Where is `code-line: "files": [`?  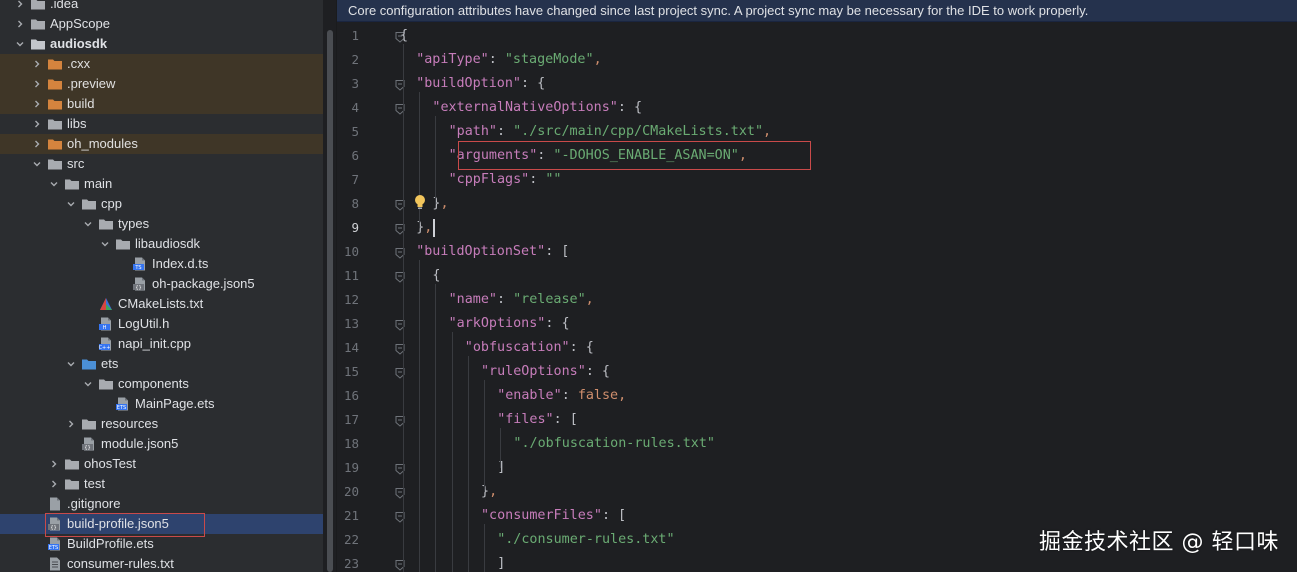
code-line: "files": [ is located at coordinates (537, 420).